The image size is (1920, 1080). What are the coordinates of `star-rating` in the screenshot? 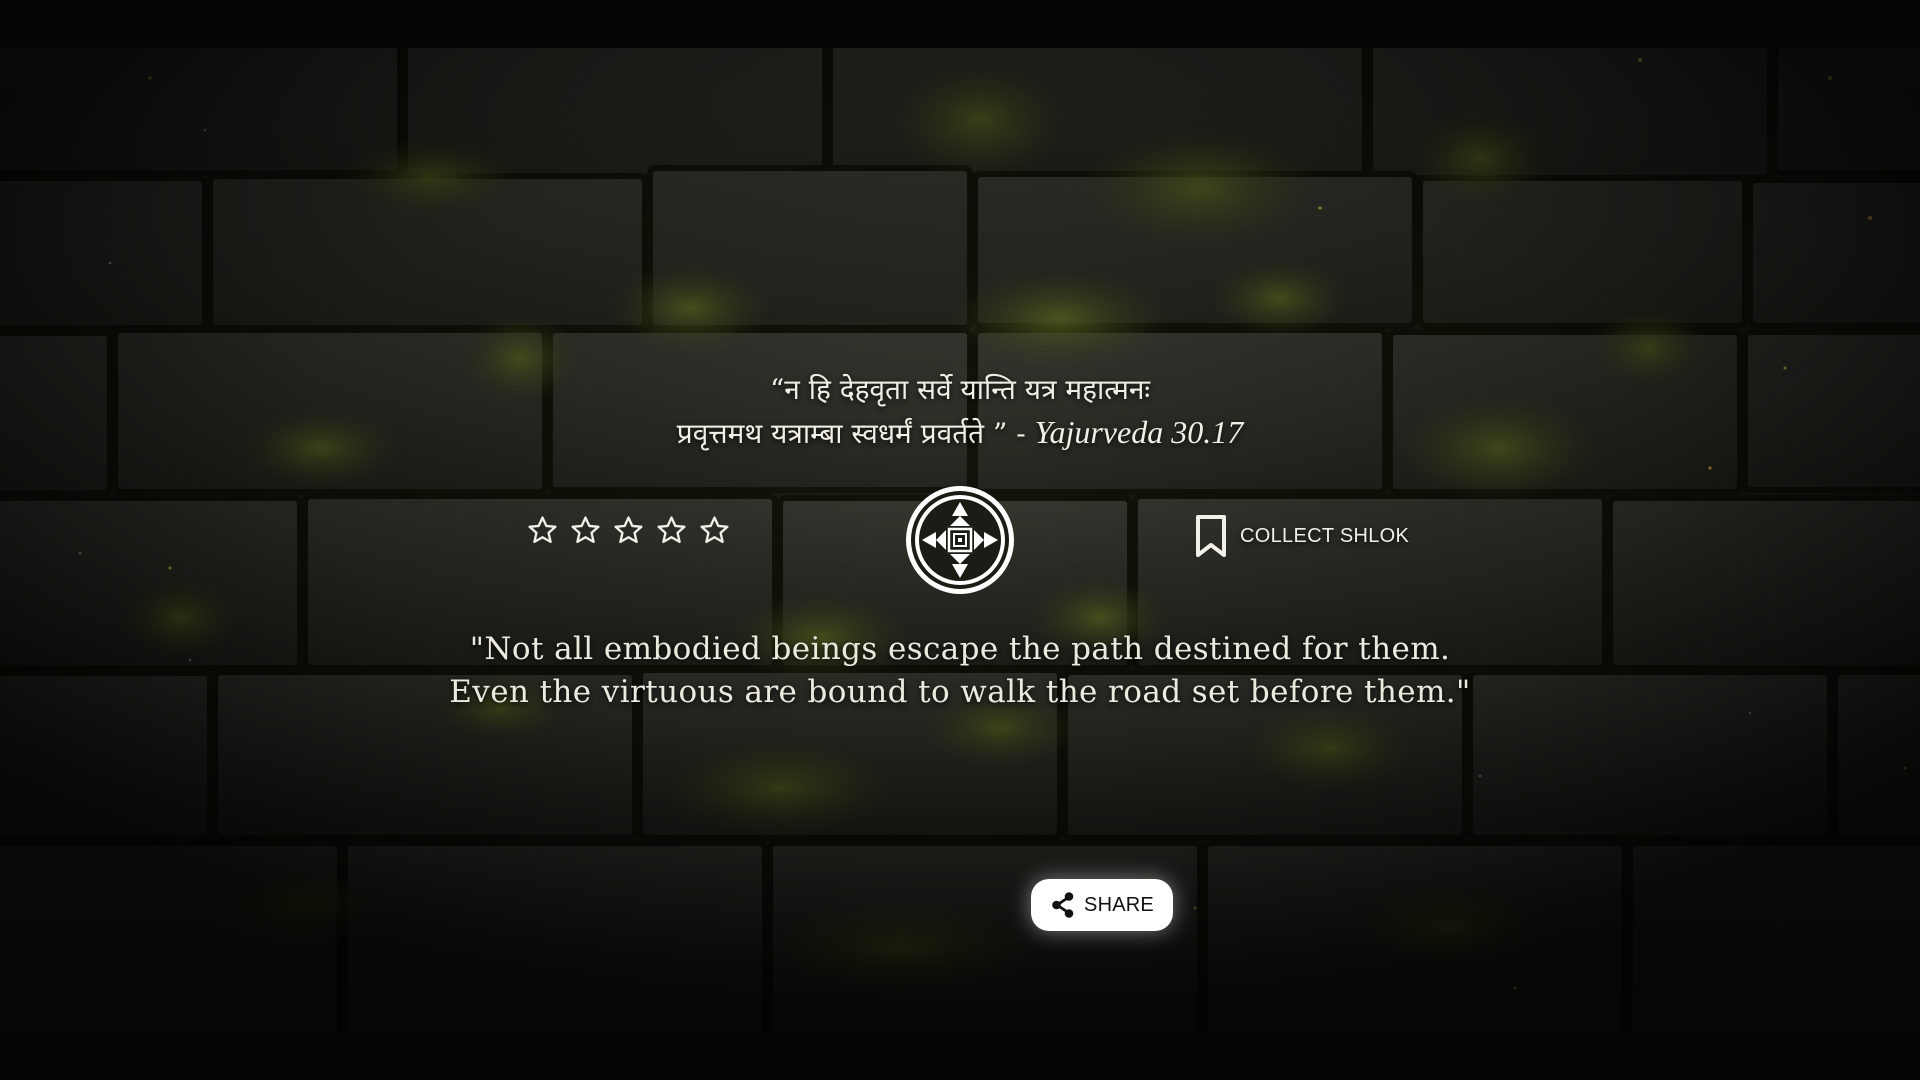 It's located at (628, 530).